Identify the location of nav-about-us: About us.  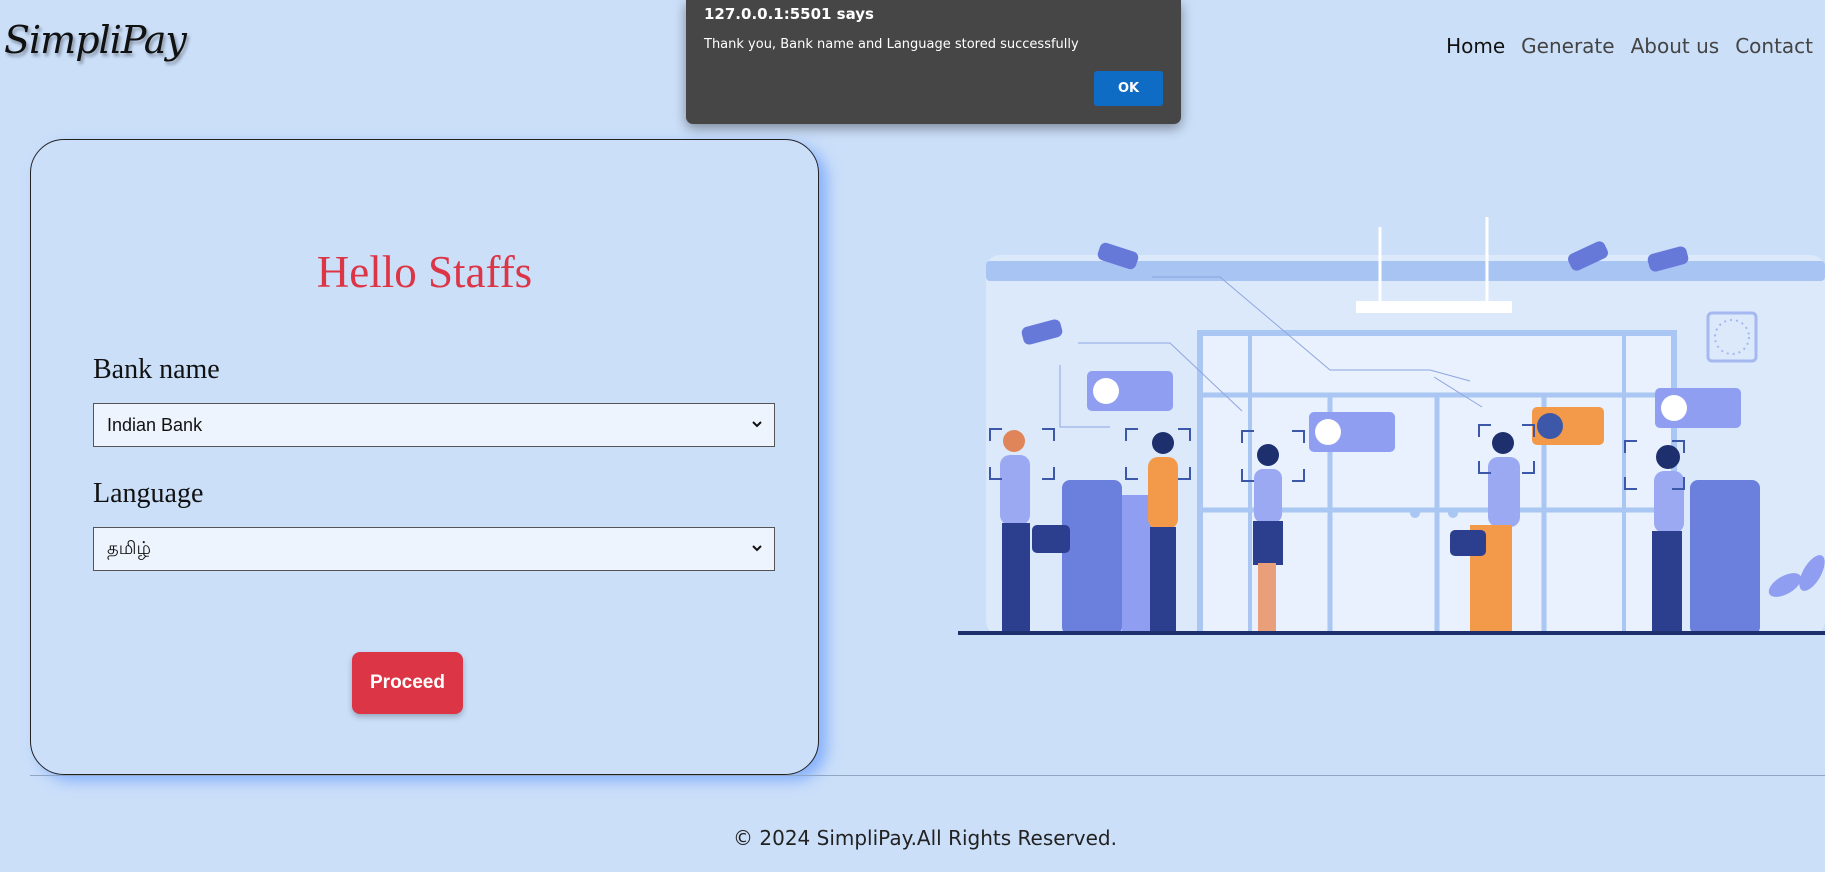
(1675, 46).